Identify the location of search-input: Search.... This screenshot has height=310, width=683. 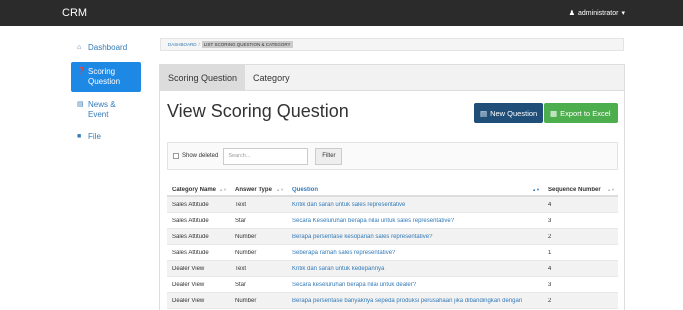
(266, 156).